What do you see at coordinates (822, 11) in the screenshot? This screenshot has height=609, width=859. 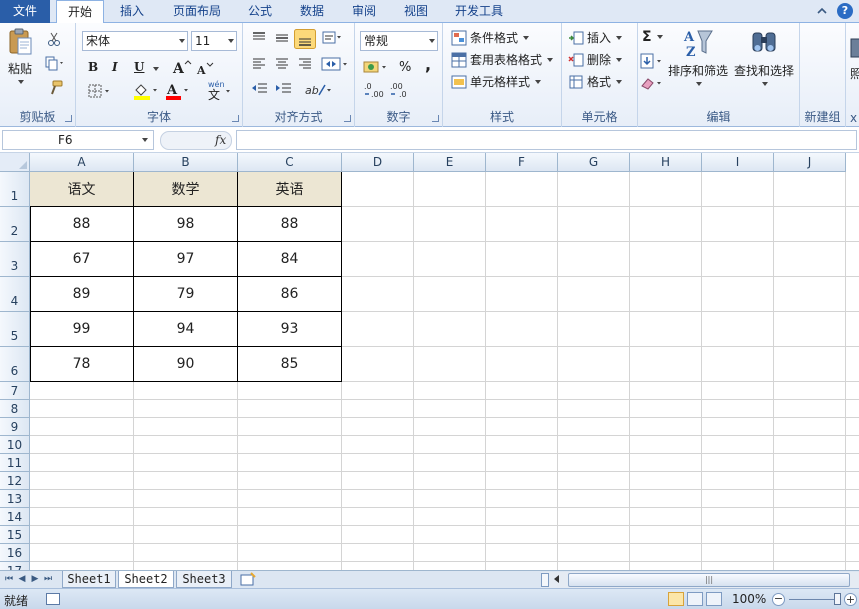 I see `minimize-ribbon-icon` at bounding box center [822, 11].